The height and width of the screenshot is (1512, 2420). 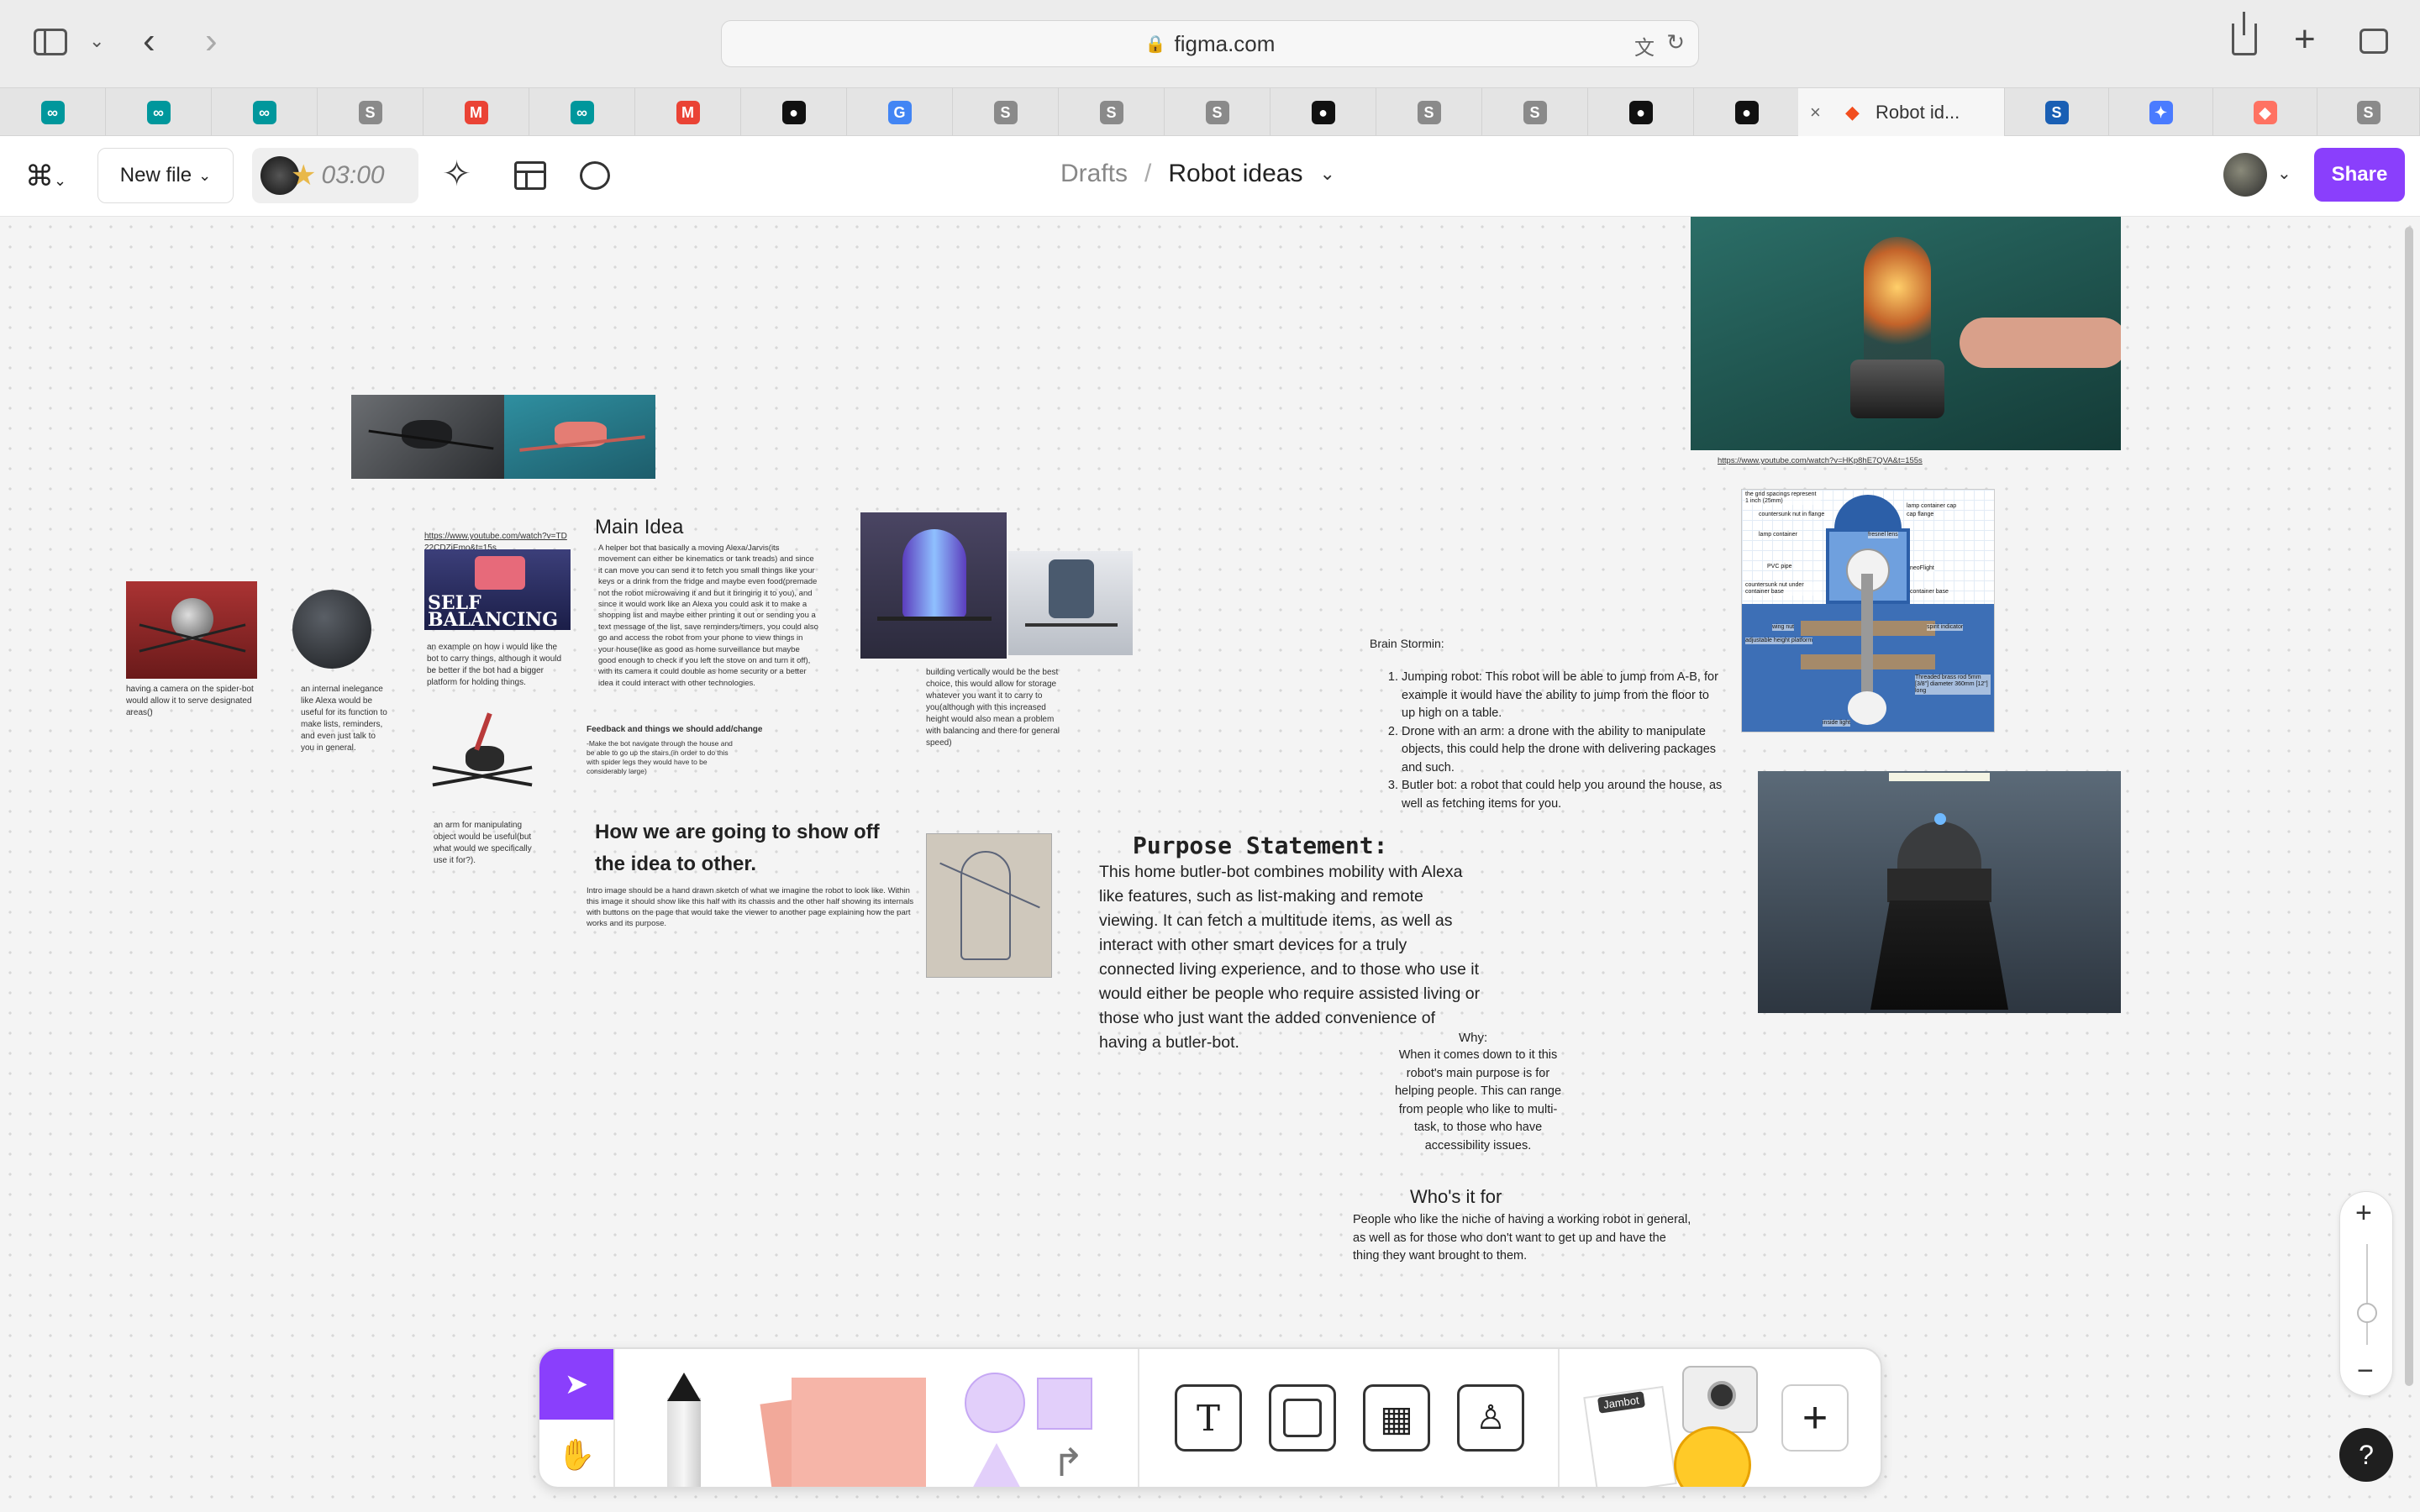 I want to click on zoom-slider-handle, so click(x=2367, y=1313).